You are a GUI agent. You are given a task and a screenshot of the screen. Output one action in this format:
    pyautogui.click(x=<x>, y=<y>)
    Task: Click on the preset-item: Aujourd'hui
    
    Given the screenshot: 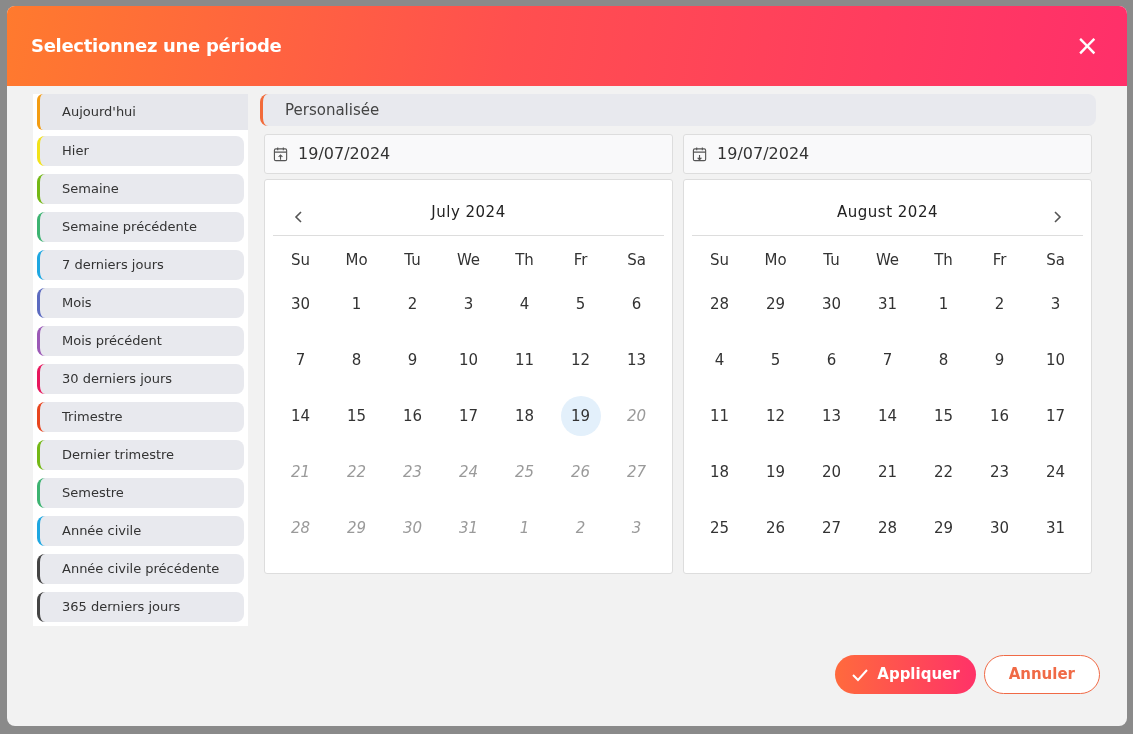 What is the action you would take?
    pyautogui.click(x=142, y=112)
    